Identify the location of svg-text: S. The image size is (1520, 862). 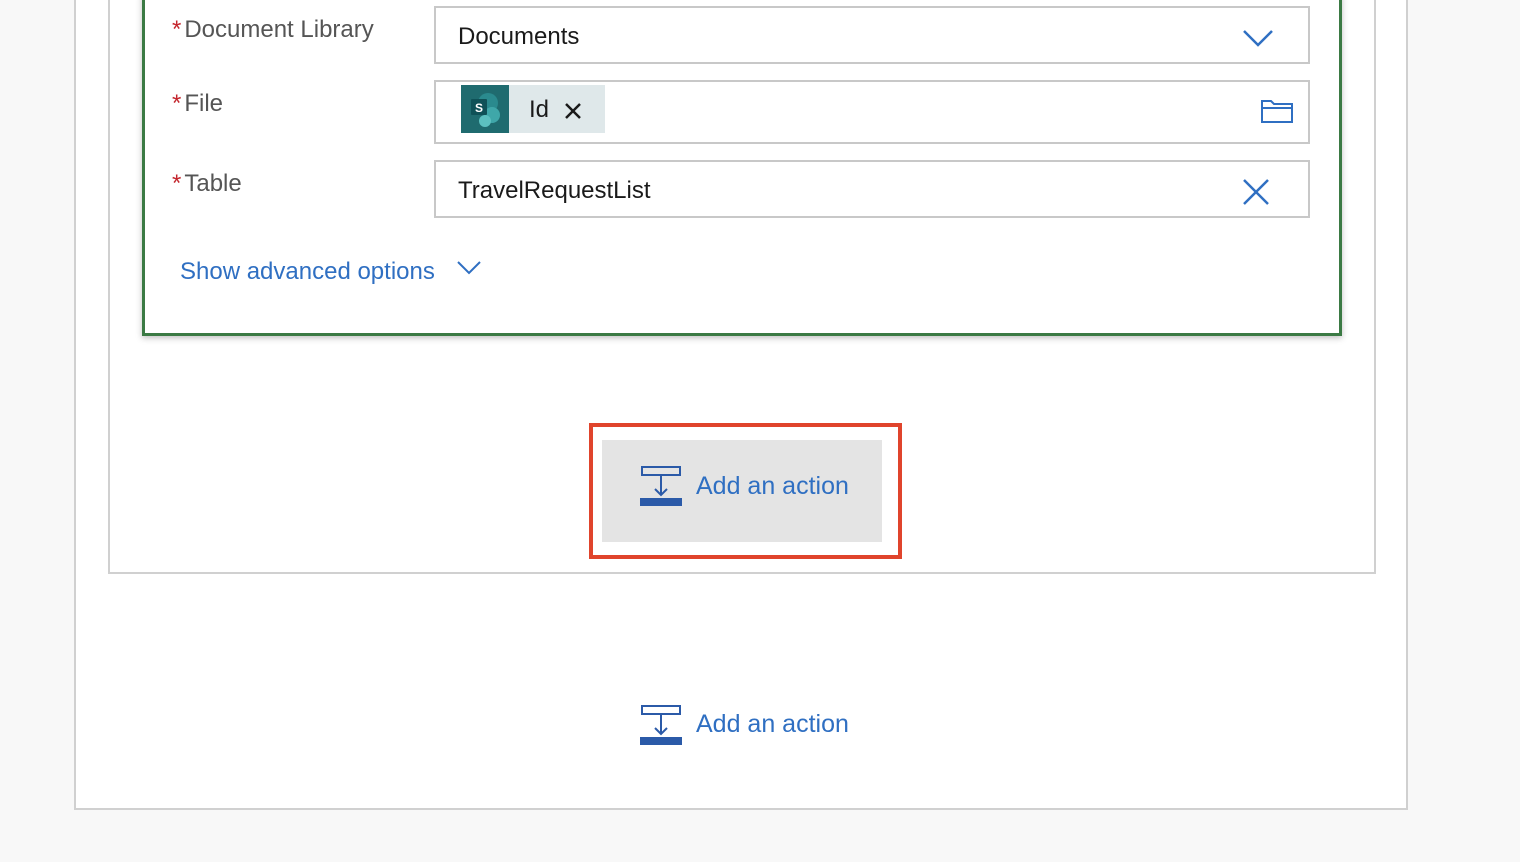
(479, 108).